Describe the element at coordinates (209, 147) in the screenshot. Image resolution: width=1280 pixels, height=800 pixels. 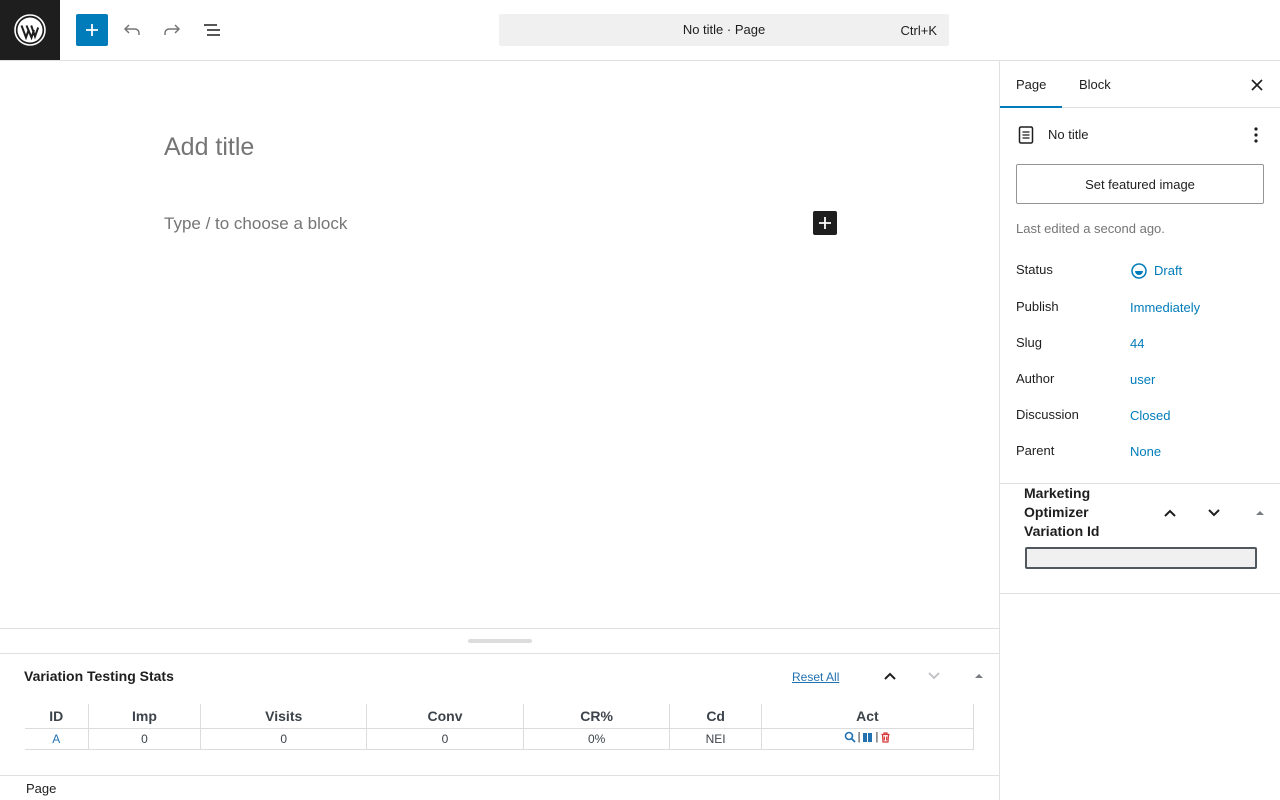
I see `post-title-input: Add title` at that location.